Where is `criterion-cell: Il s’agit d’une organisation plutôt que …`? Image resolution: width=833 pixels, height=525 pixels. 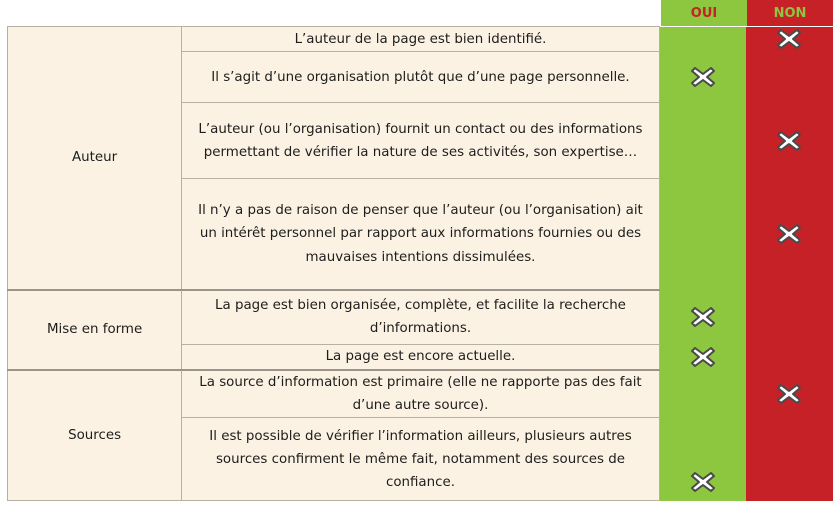 criterion-cell: Il s’agit d’une organisation plutôt que … is located at coordinates (420, 77).